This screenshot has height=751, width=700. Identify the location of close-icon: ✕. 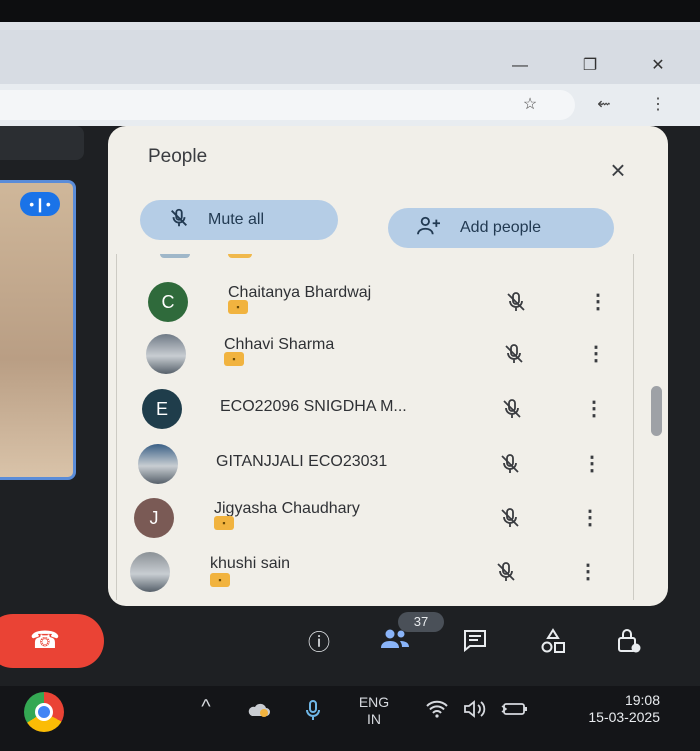
(658, 66).